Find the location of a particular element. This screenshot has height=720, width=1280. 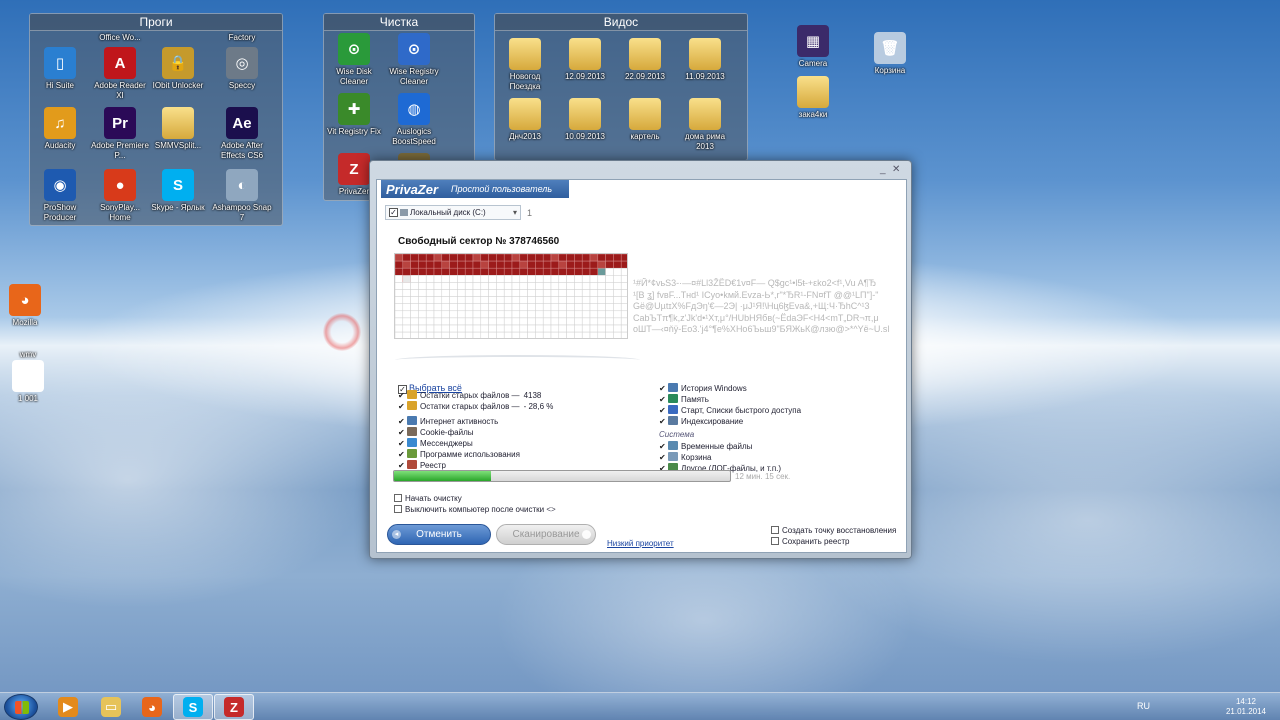

desktop-shortcut: ◎ Speccy is located at coordinates (242, 69).